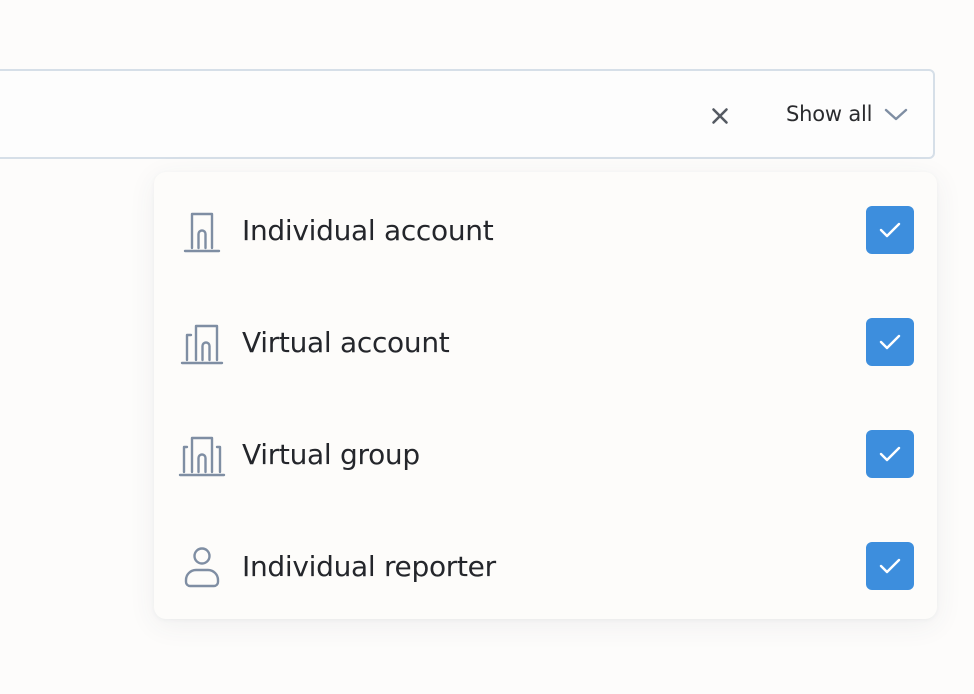 The height and width of the screenshot is (694, 974). What do you see at coordinates (896, 114) in the screenshot?
I see `chevron-down-icon` at bounding box center [896, 114].